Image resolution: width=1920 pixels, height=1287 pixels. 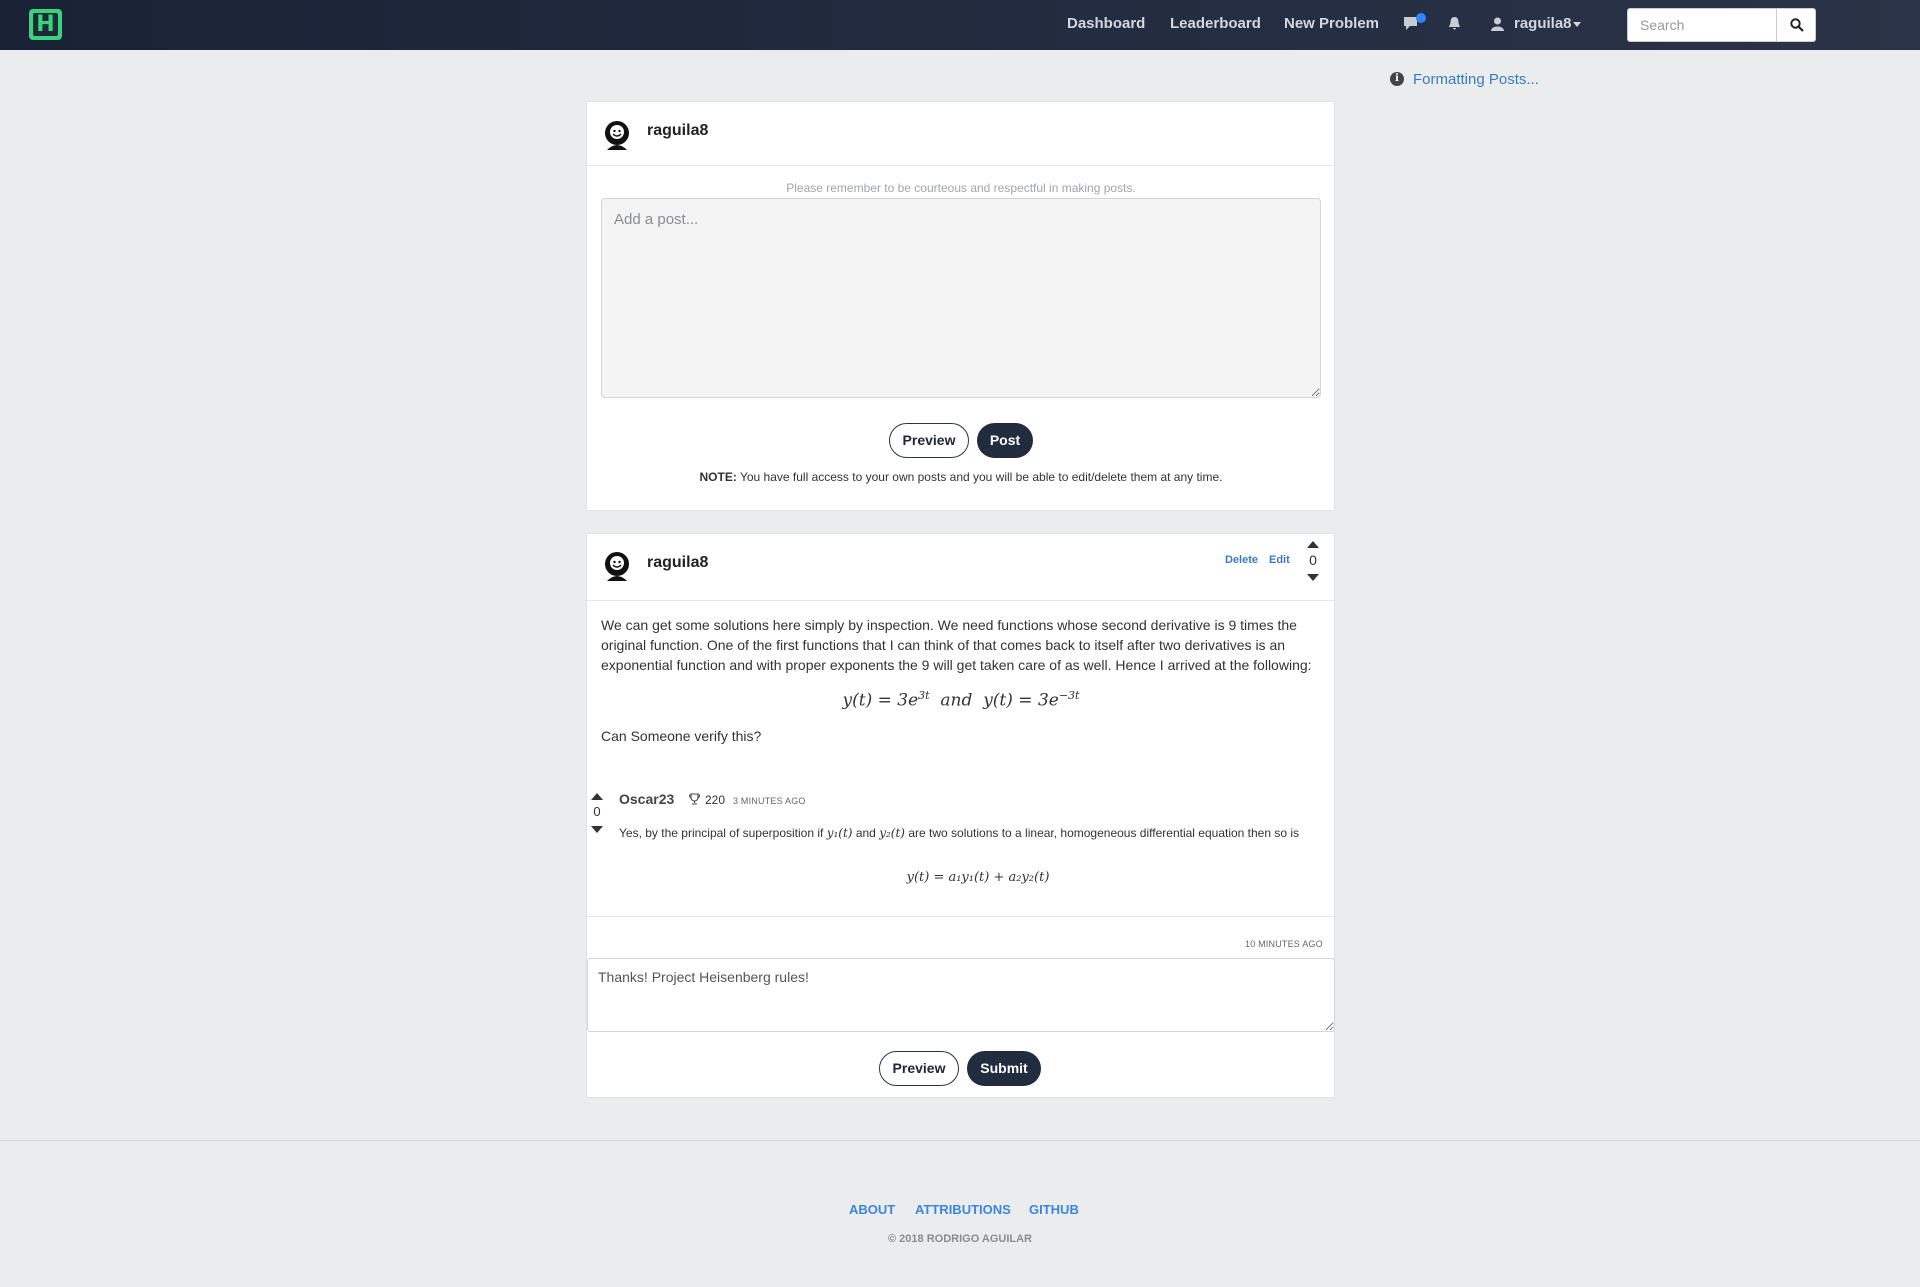 I want to click on preview-button: Preview, so click(x=929, y=440).